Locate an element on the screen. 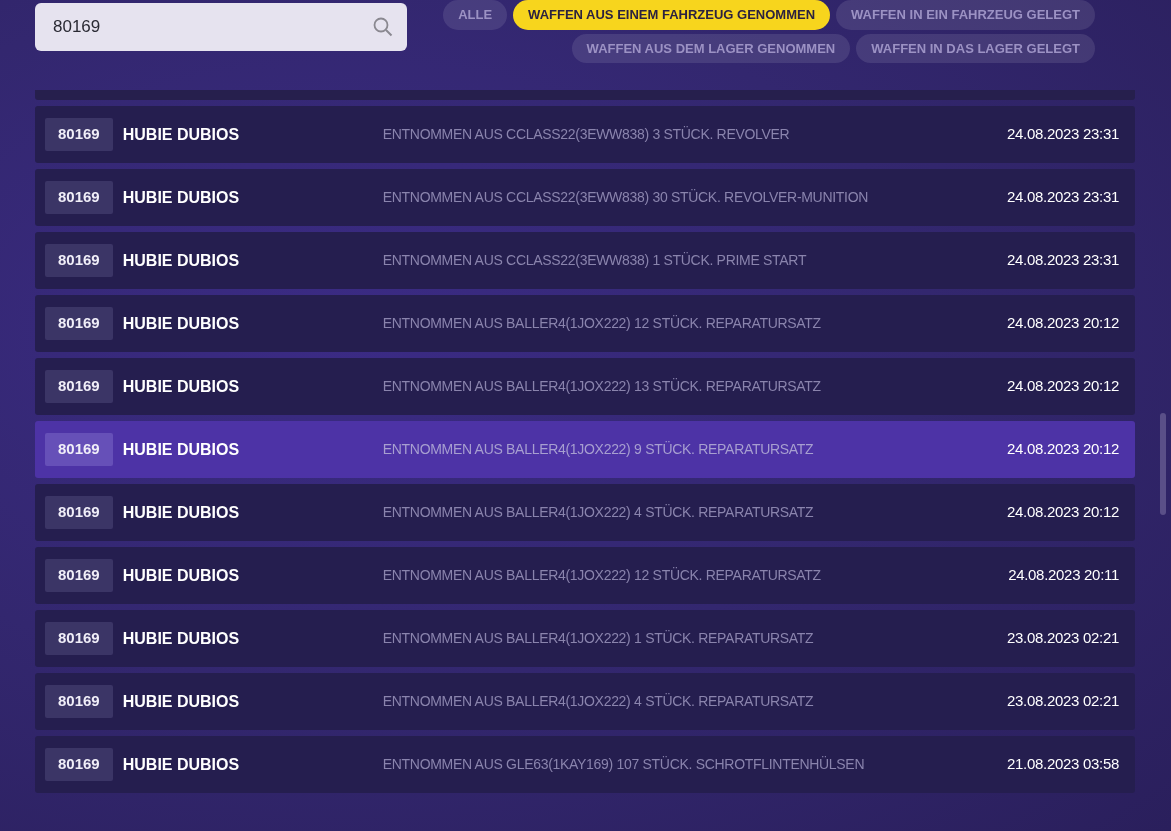 This screenshot has width=1171, height=831. log-row: 80169 HUBIE DUBIOS ENTNOMMEN AUS CCLASS22(3EWW838) 1 STÜCK. PRIME START 24.08.2023 23:31 is located at coordinates (585, 260).